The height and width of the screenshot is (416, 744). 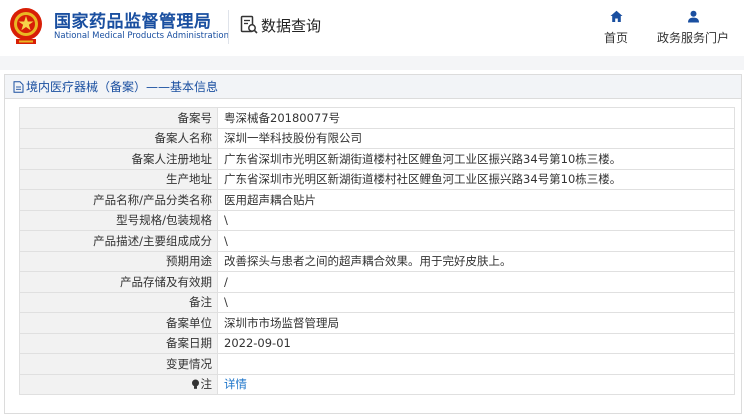 I want to click on table-row: 产品存储及有效期 /, so click(x=377, y=282).